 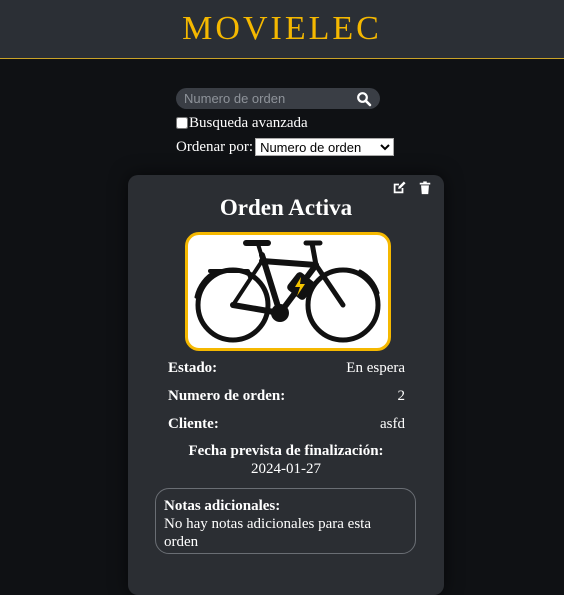 I want to click on due-date-value: 2024-01-27, so click(x=286, y=469).